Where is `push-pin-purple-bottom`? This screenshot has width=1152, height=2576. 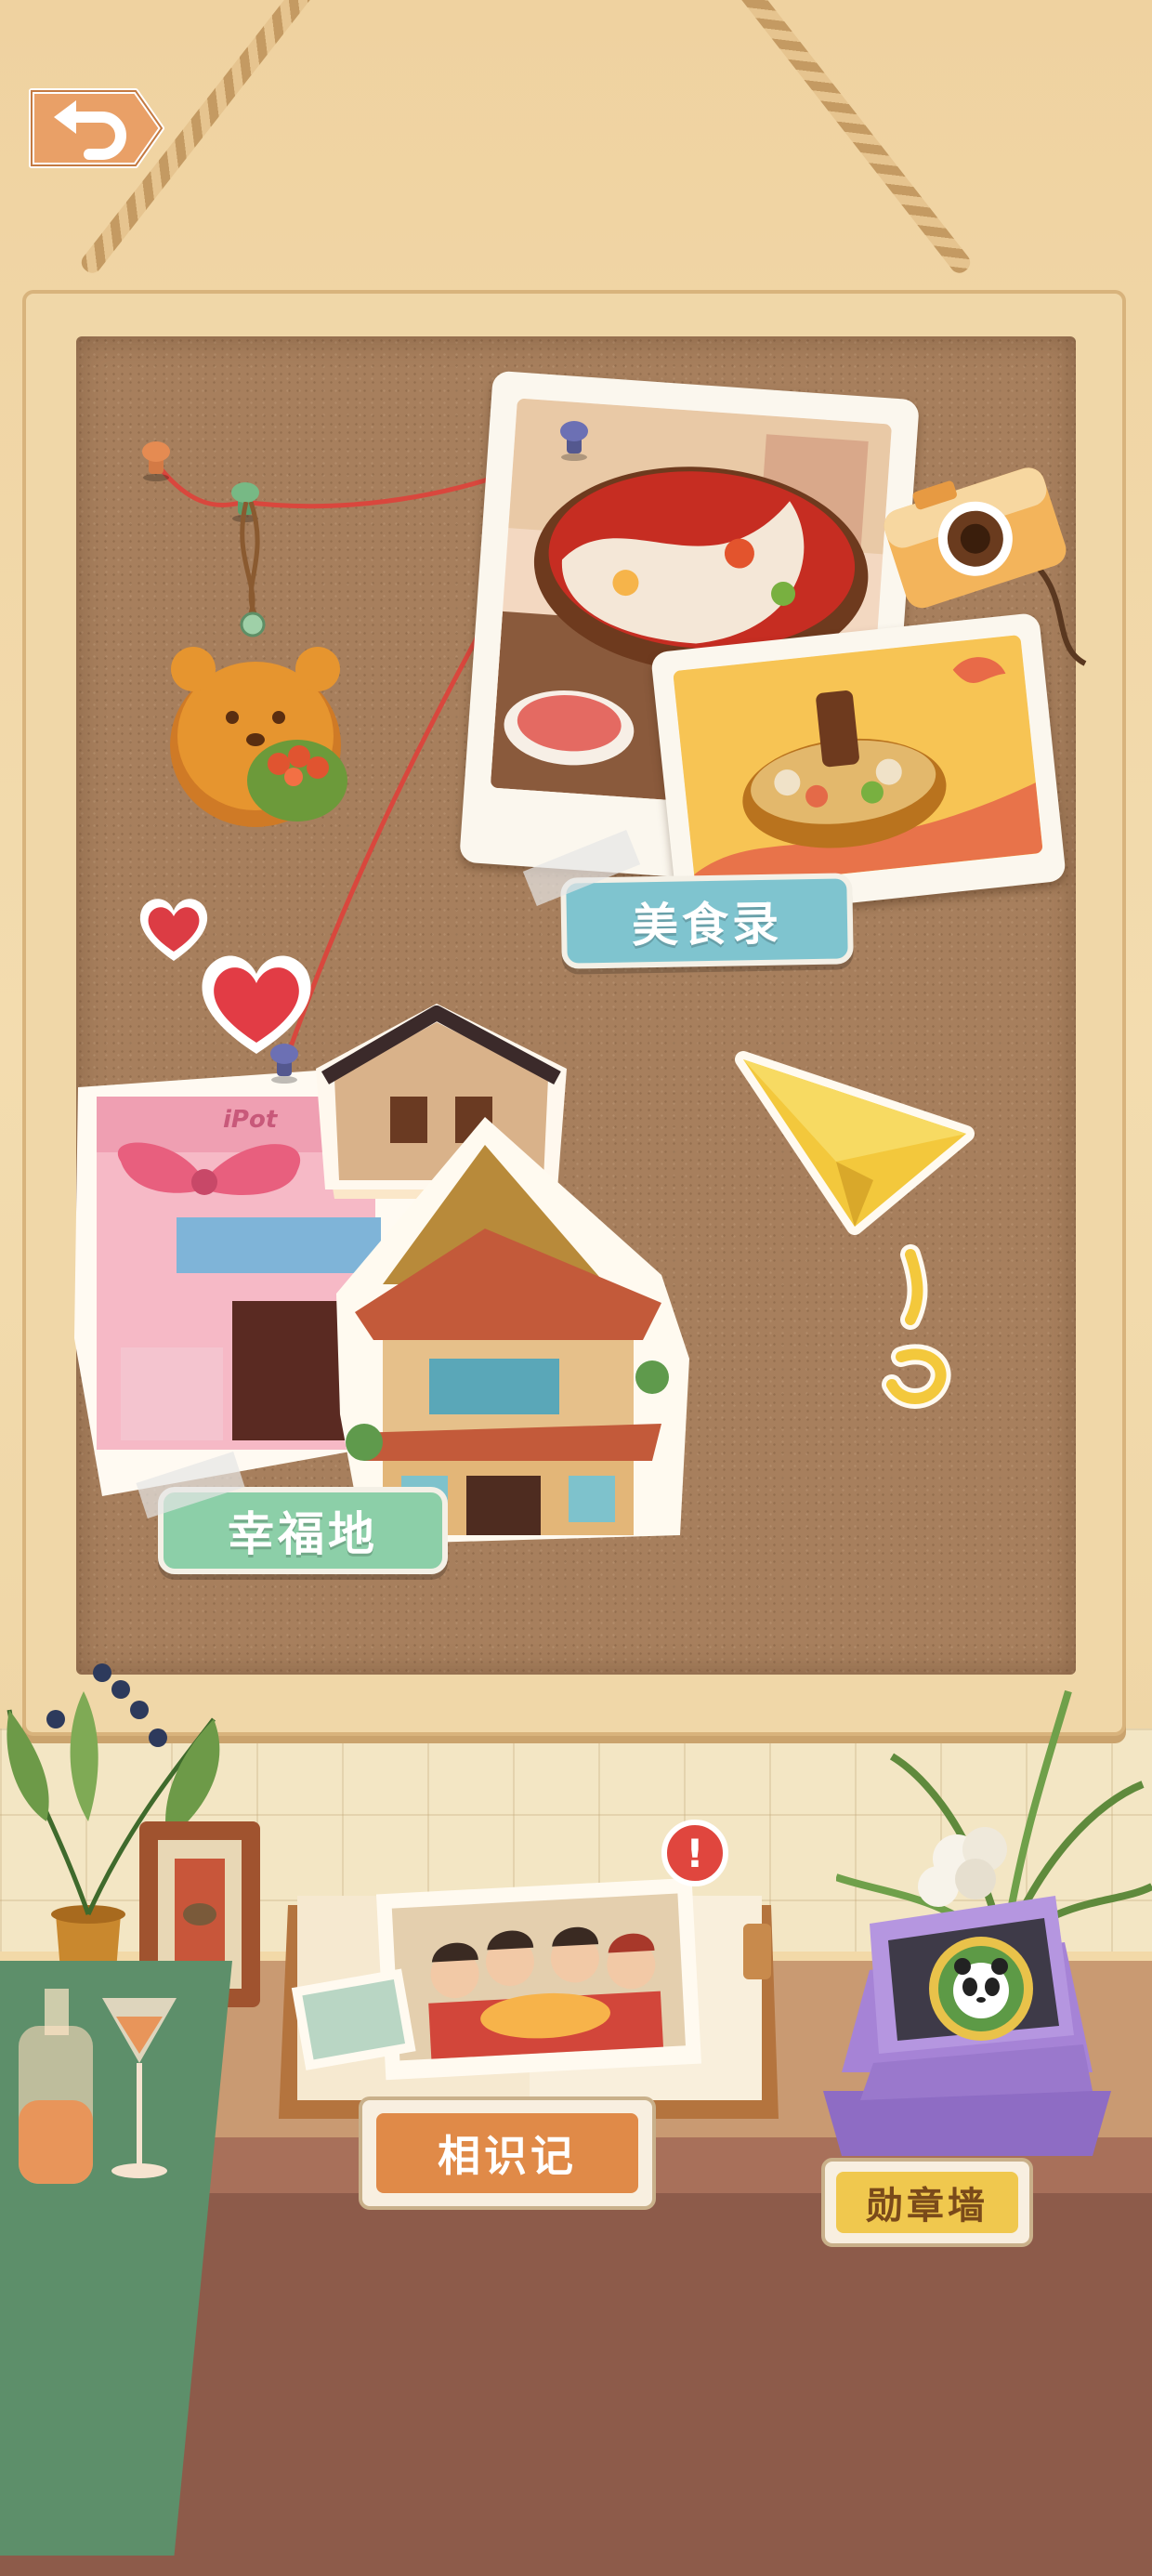
push-pin-purple-bottom is located at coordinates (284, 1064).